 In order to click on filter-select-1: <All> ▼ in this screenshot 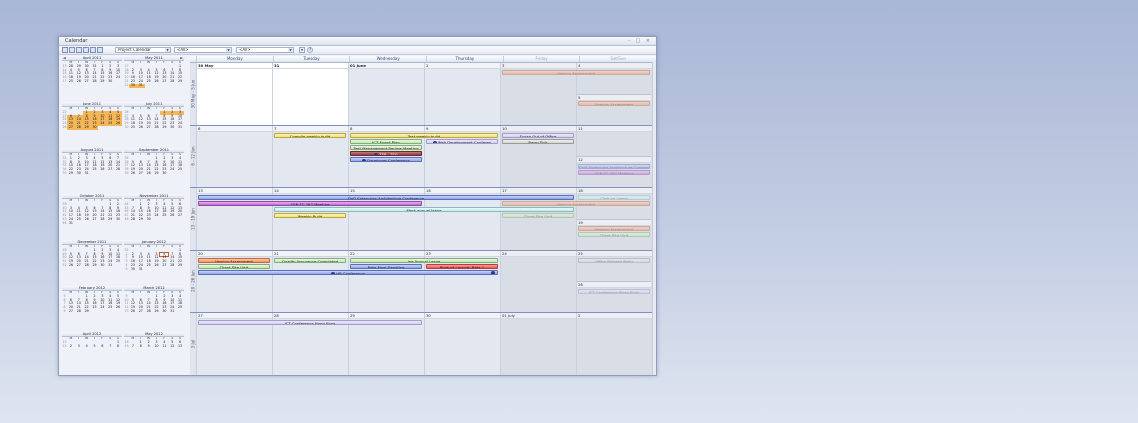, I will do `click(203, 50)`.